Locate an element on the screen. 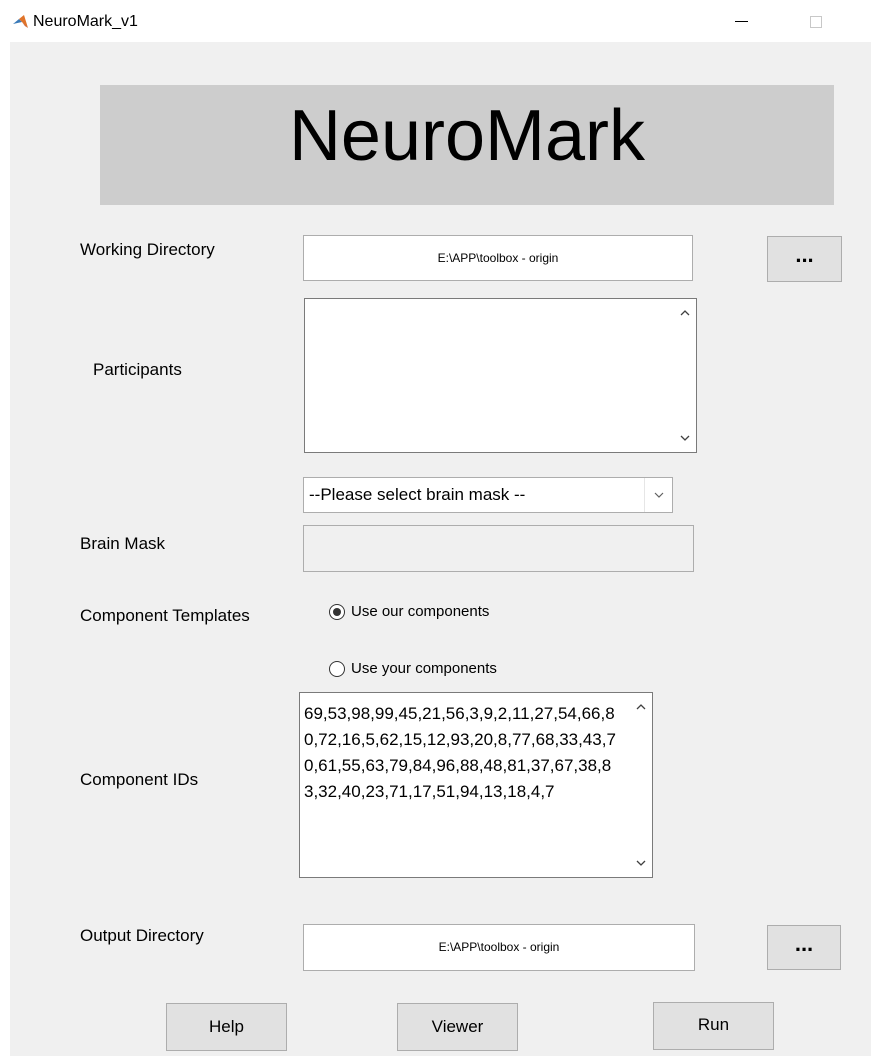  run-button: Run is located at coordinates (713, 1026).